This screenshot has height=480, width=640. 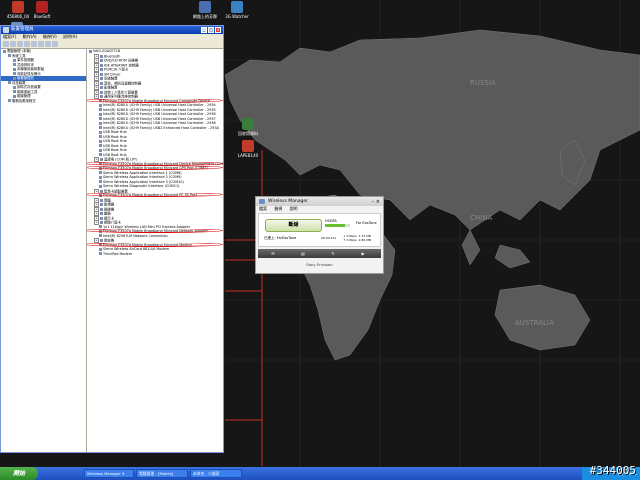 What do you see at coordinates (29, 87) in the screenshot?
I see `tree-item-label: 卸除式存放裝置` at bounding box center [29, 87].